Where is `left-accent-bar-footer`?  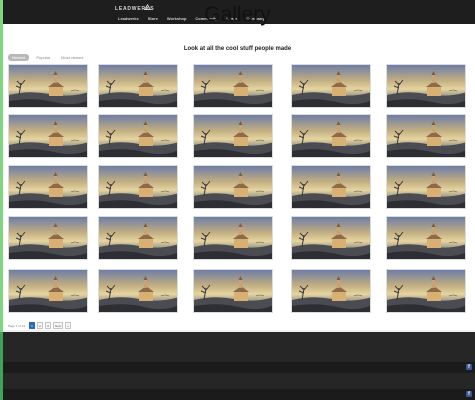
left-accent-bar-footer is located at coordinates (1, 366).